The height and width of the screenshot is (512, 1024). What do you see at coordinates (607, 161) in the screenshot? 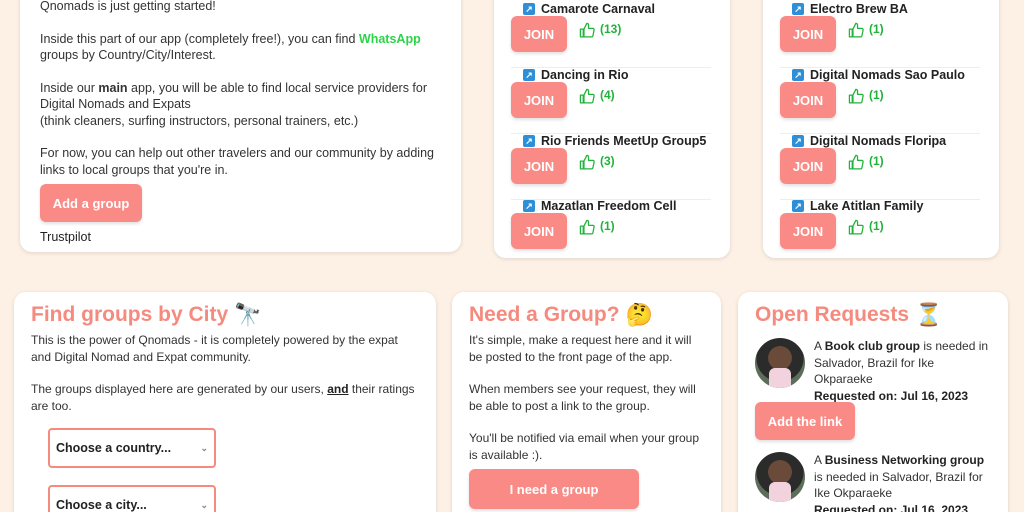
I see `like-count: (3)` at bounding box center [607, 161].